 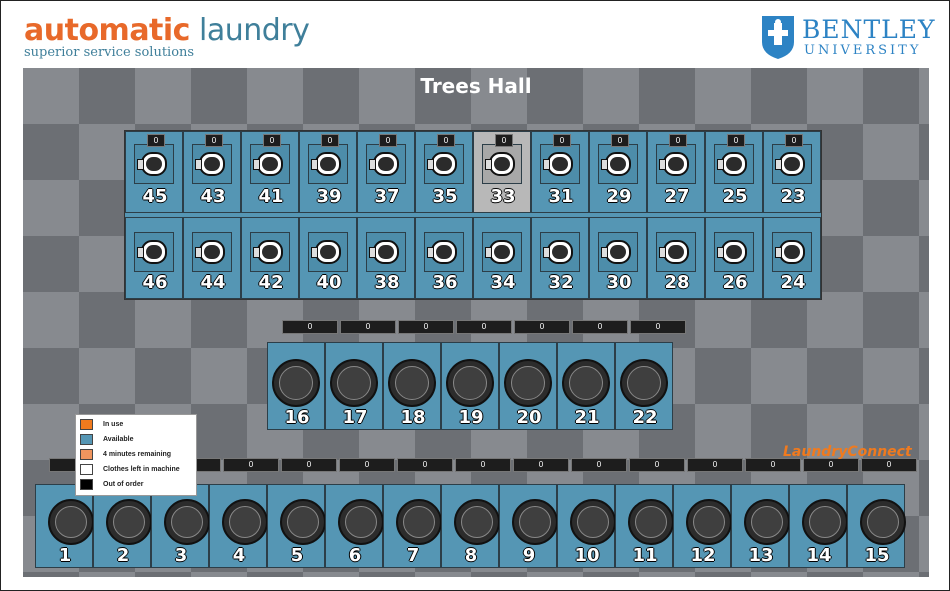 I want to click on dryer-38: 38, so click(x=386, y=258).